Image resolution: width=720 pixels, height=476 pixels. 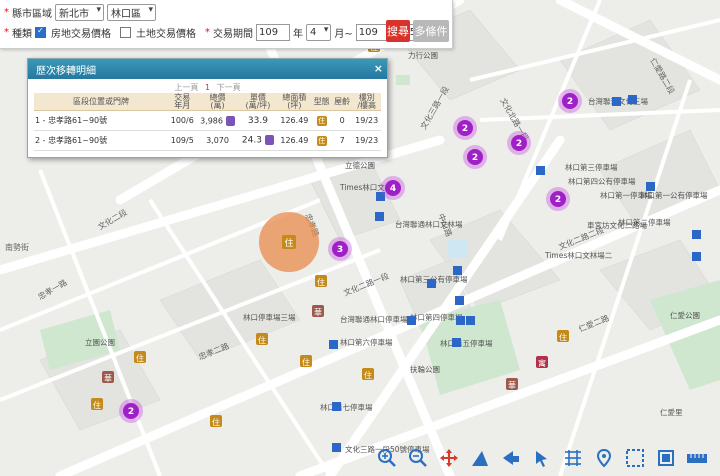 I want to click on county-row: * 縣市區域 新北市 林口區, so click(x=80, y=12).